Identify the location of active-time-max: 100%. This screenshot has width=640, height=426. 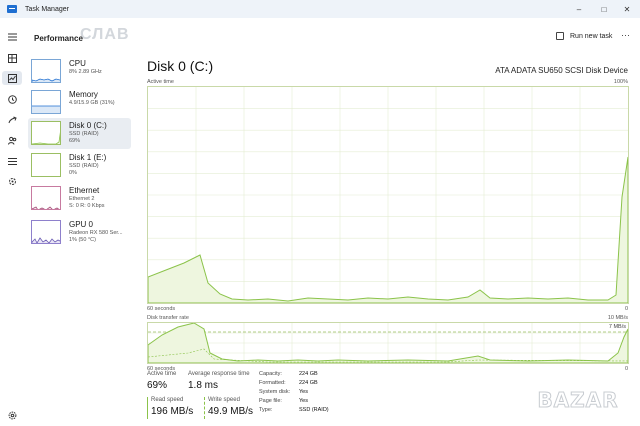
(620, 82).